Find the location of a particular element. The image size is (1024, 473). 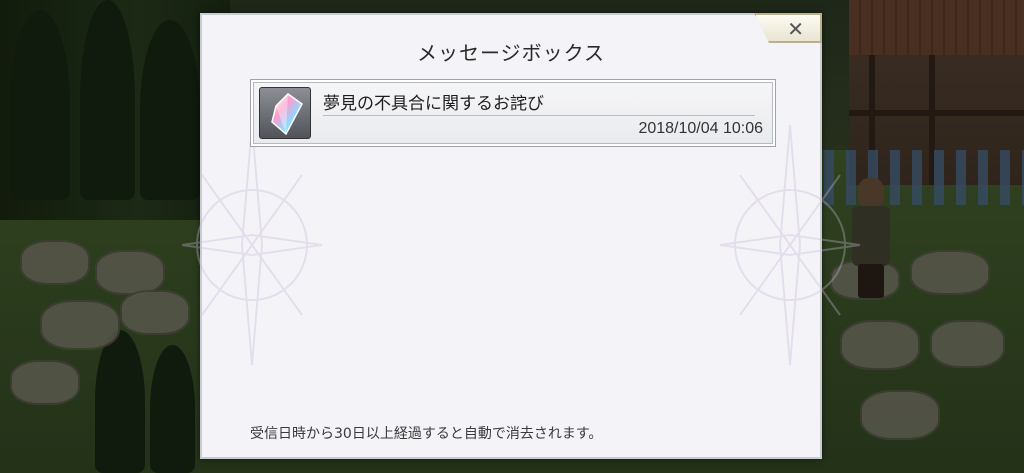

crystal-icon is located at coordinates (285, 113).